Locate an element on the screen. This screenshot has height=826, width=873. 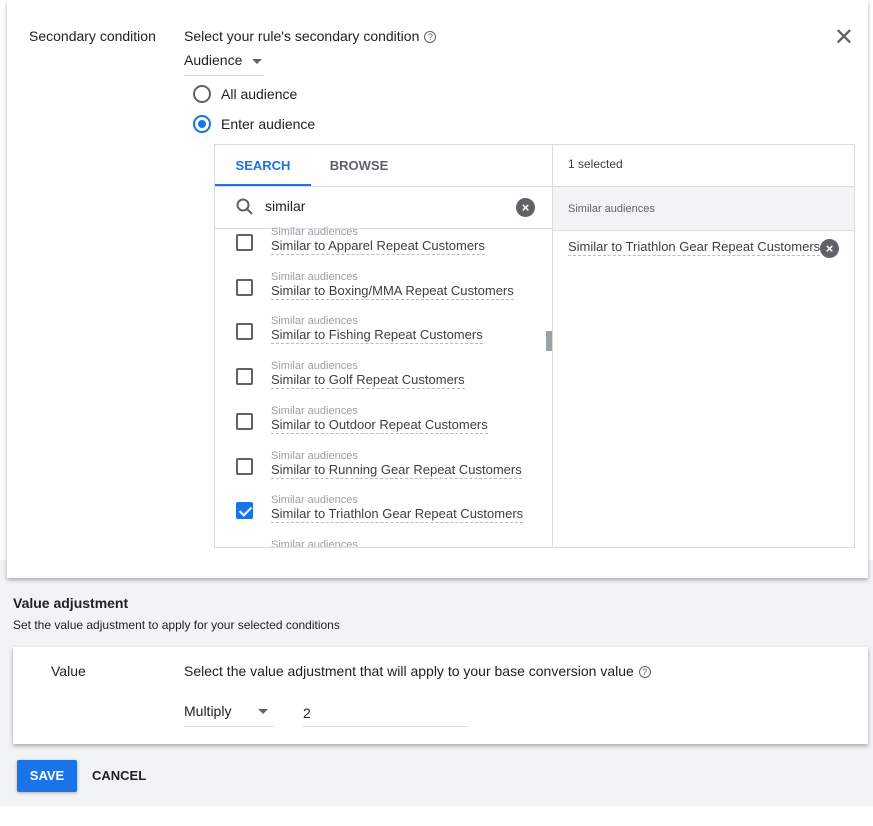
save-button: SAVE is located at coordinates (47, 776).